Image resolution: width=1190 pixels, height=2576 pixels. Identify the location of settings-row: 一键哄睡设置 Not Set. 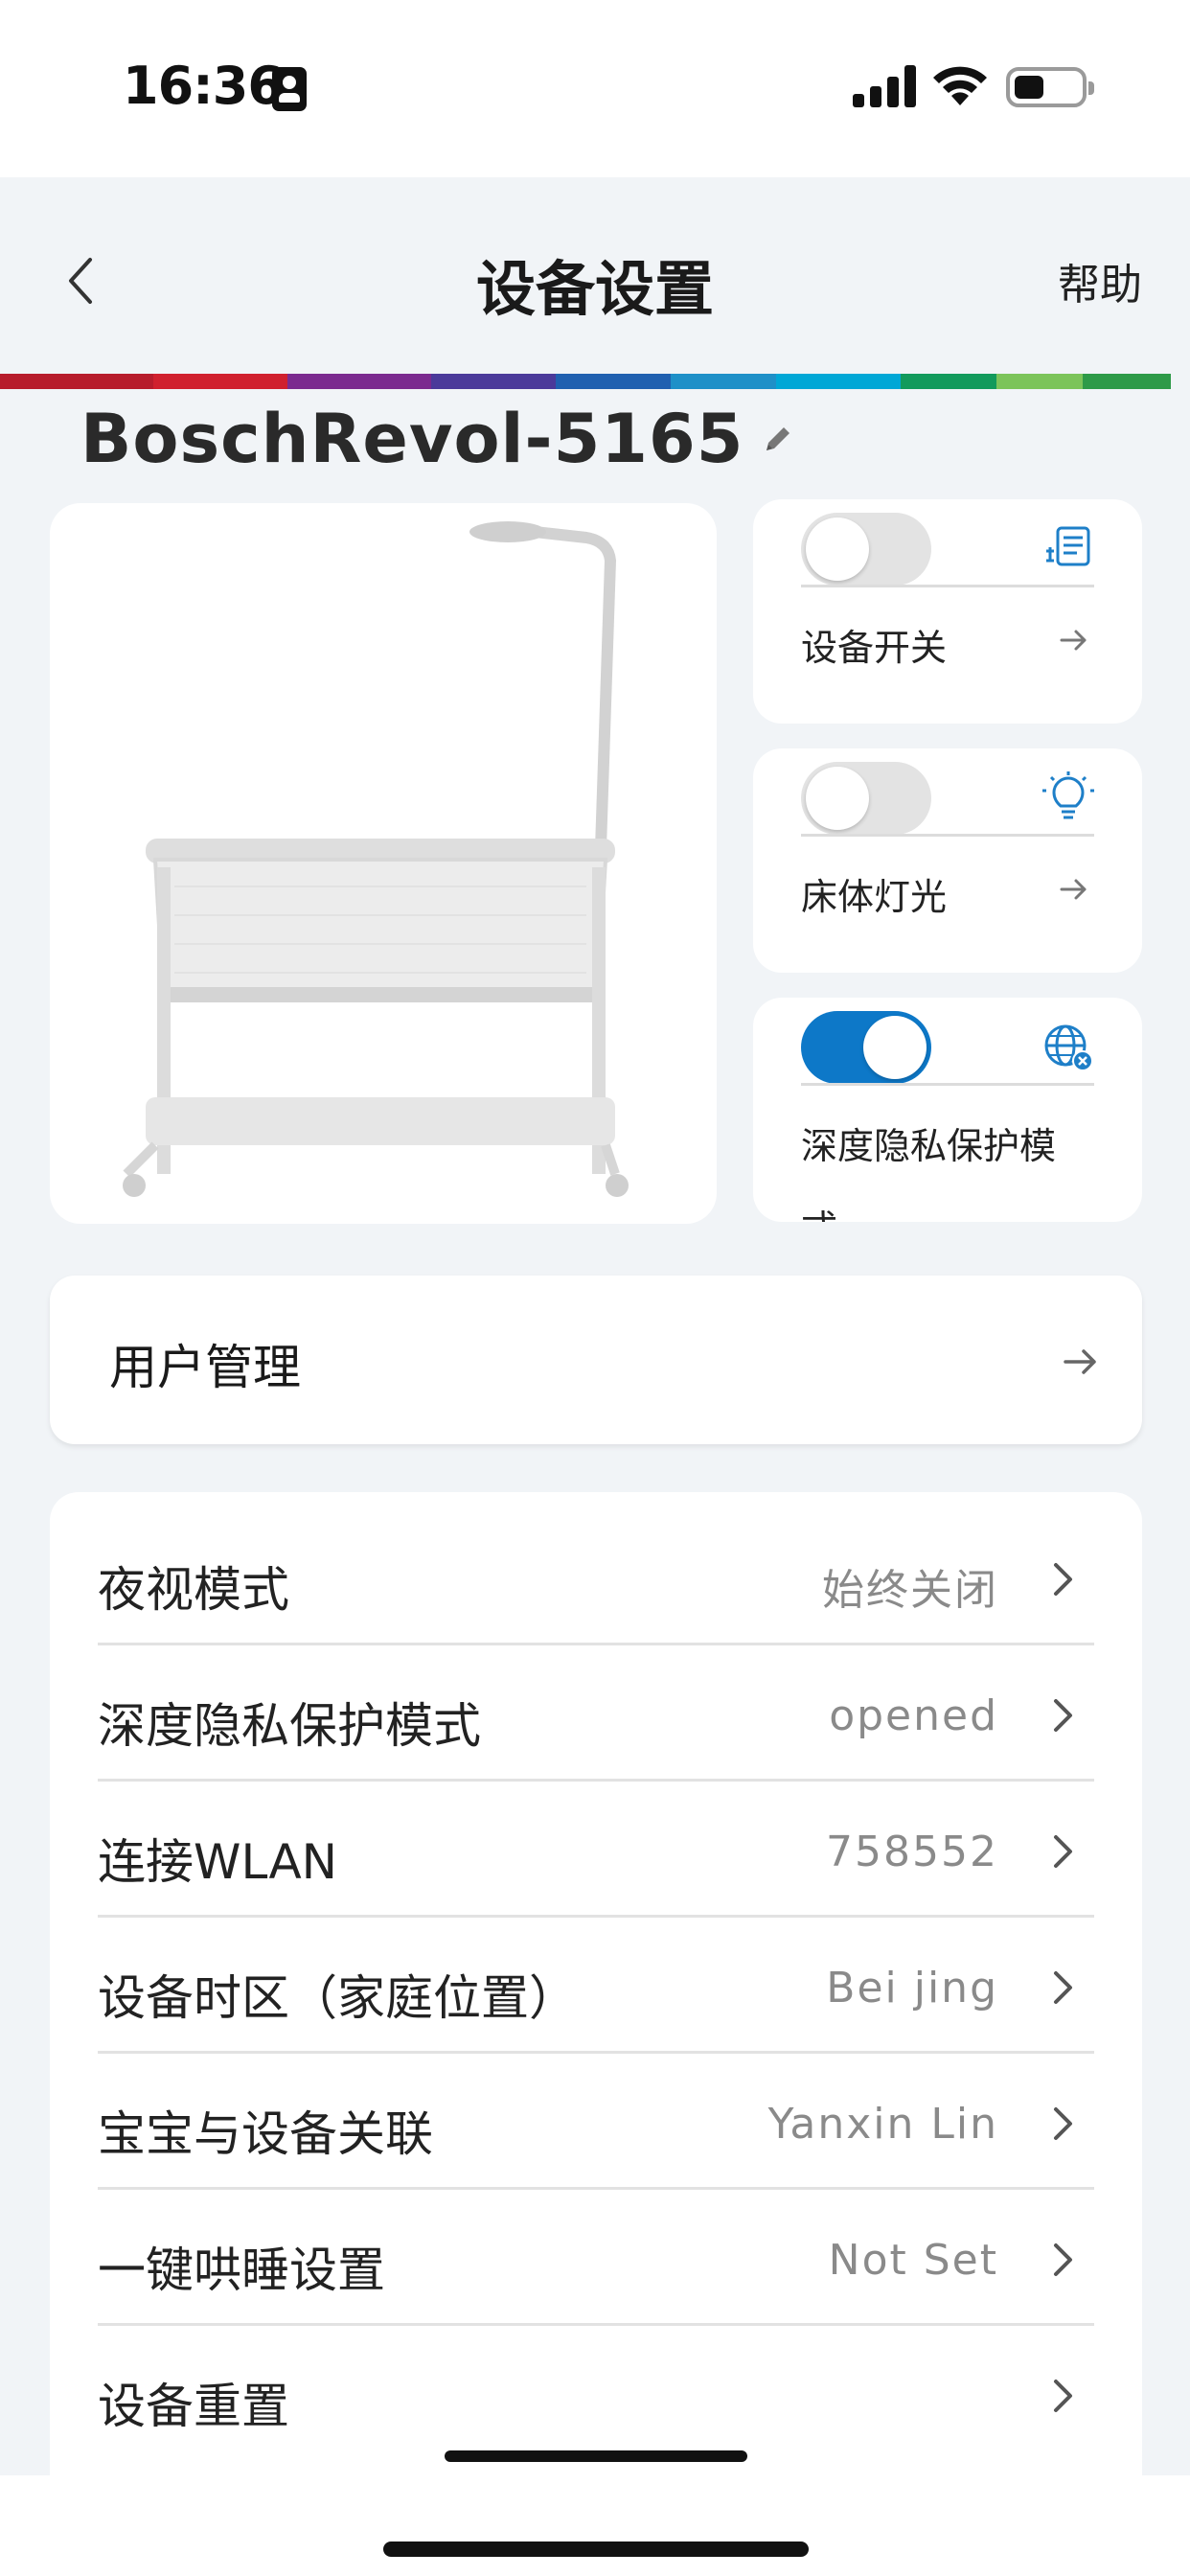
(596, 2258).